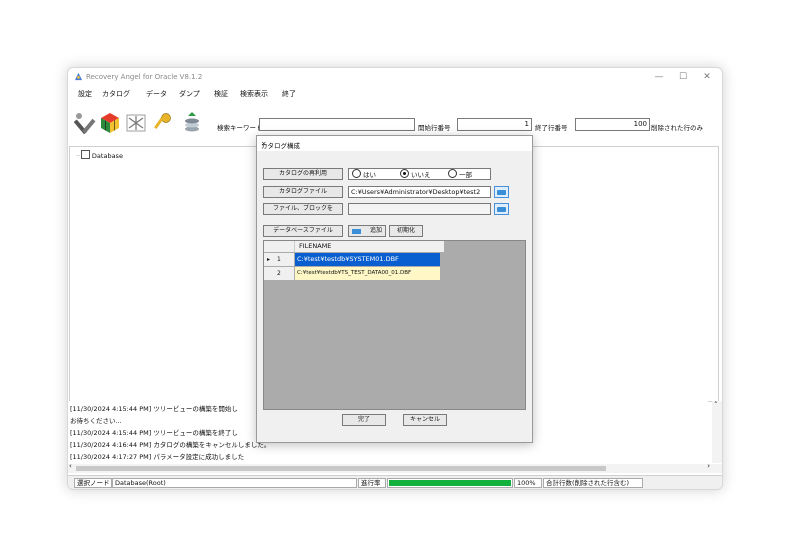 This screenshot has height=558, width=790. What do you see at coordinates (136, 123) in the screenshot?
I see `shuffle-icon` at bounding box center [136, 123].